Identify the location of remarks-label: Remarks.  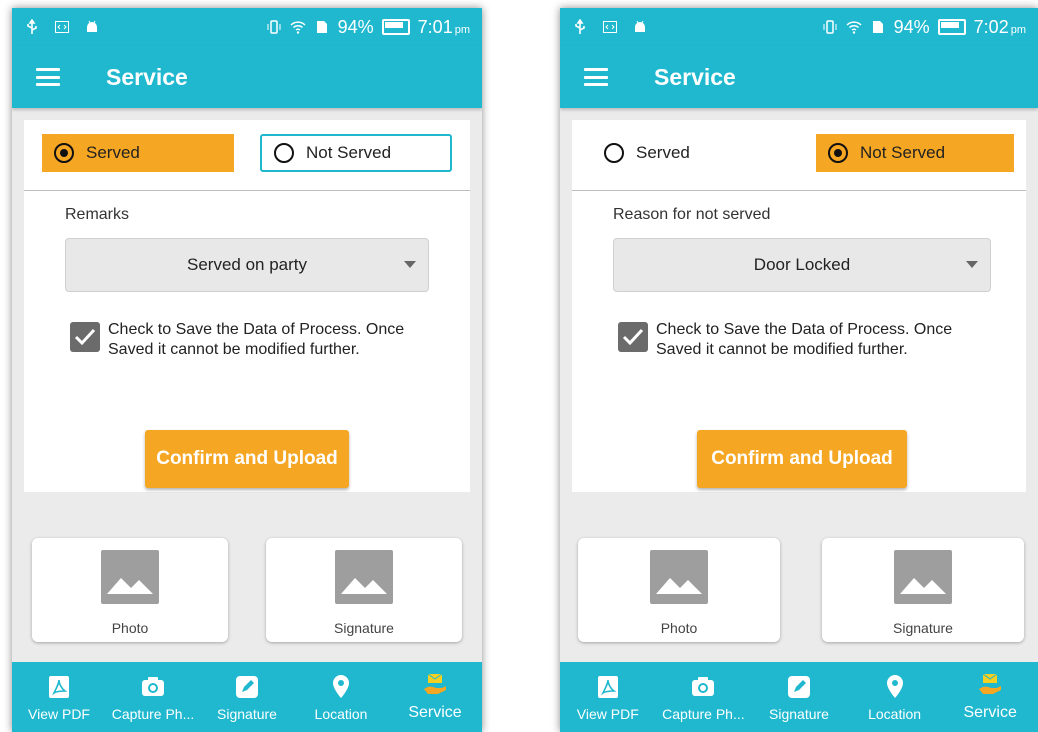
(97, 214).